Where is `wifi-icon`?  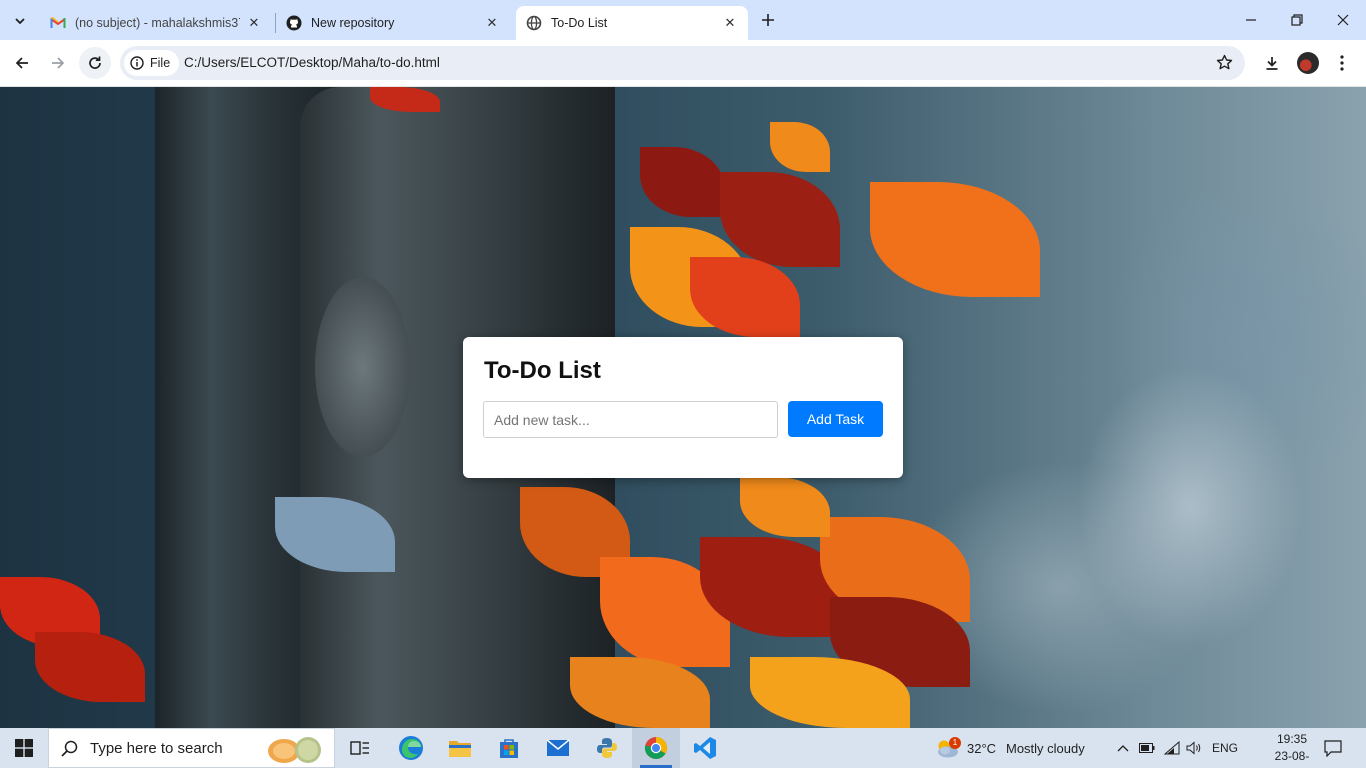
wifi-icon is located at coordinates (1172, 748).